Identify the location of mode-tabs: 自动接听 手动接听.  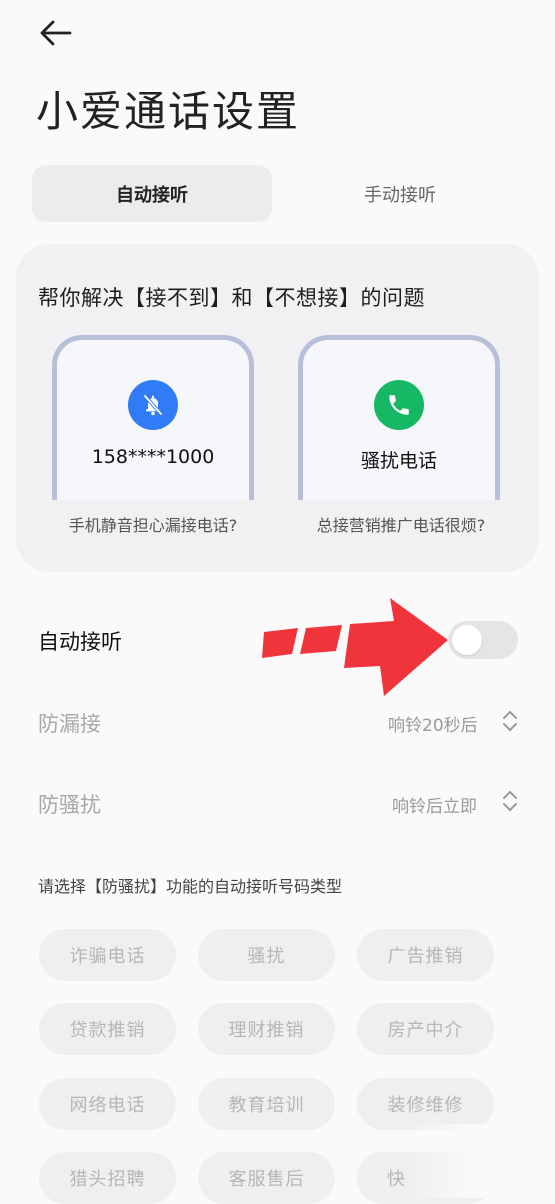
(276, 193).